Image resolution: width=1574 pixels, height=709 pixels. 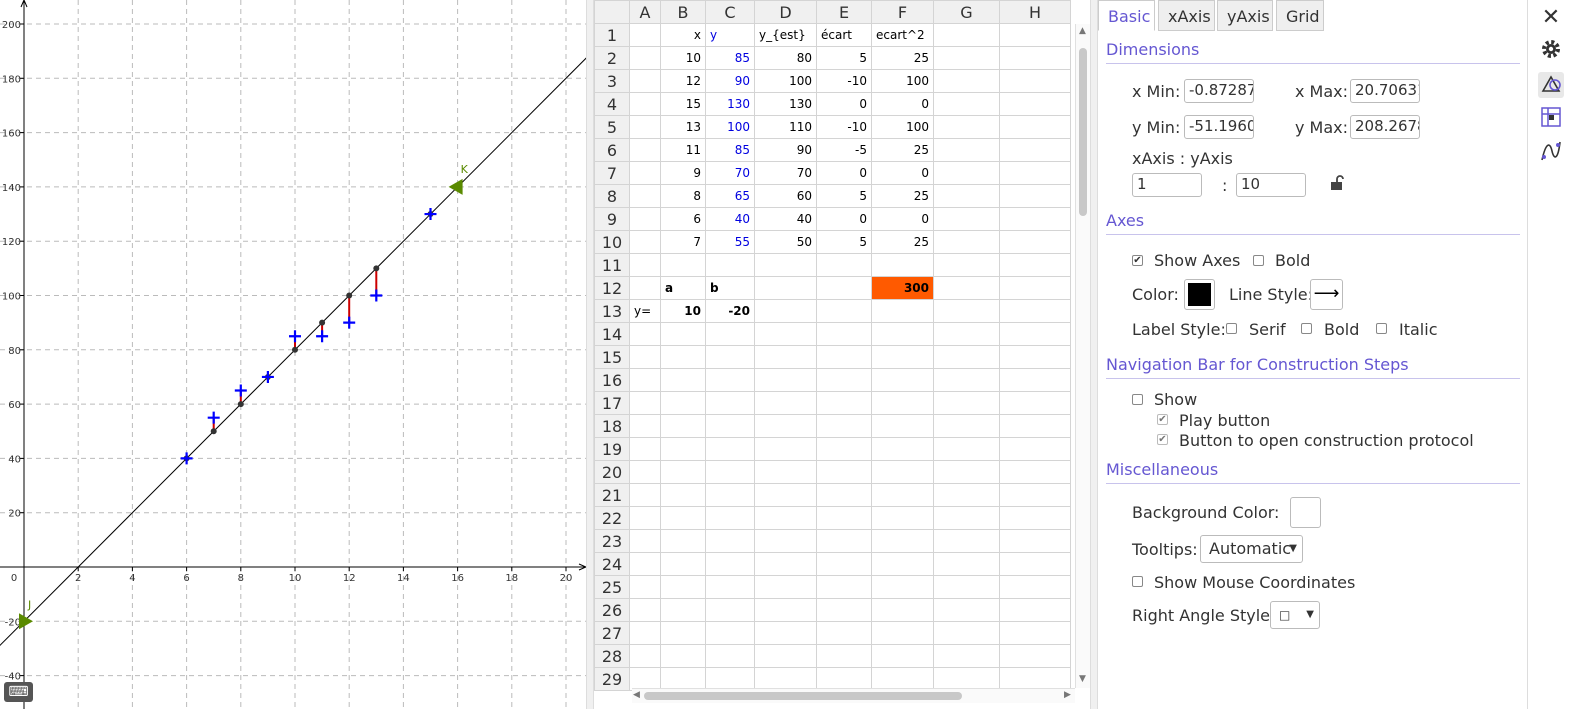 I want to click on gear-icon, so click(x=1551, y=51).